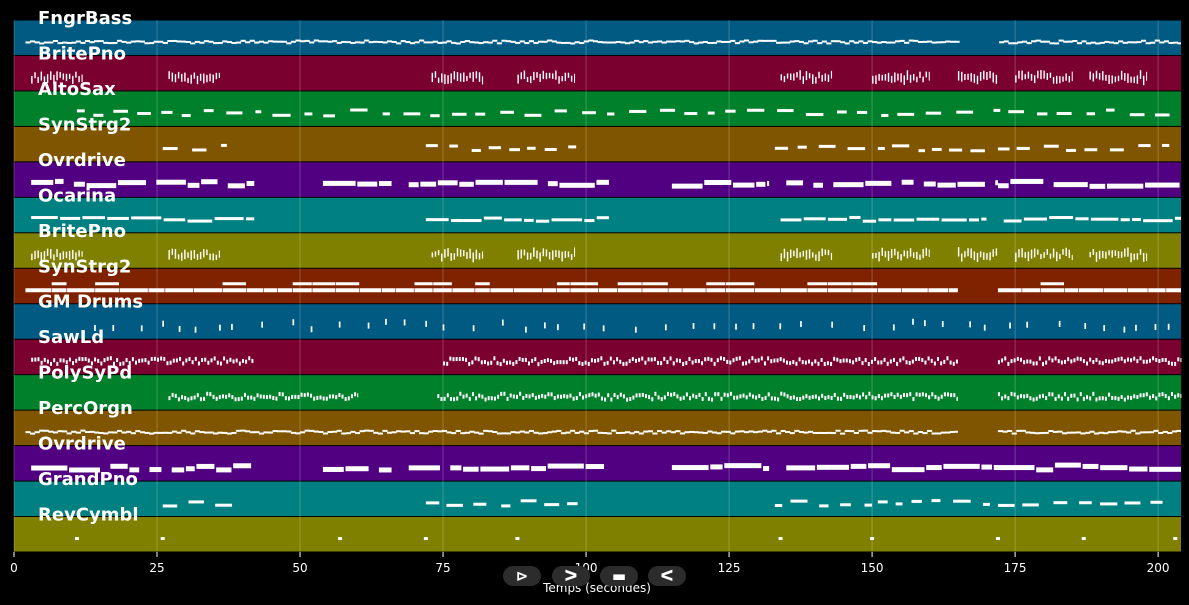  What do you see at coordinates (619, 576) in the screenshot?
I see `stop-button: ▬` at bounding box center [619, 576].